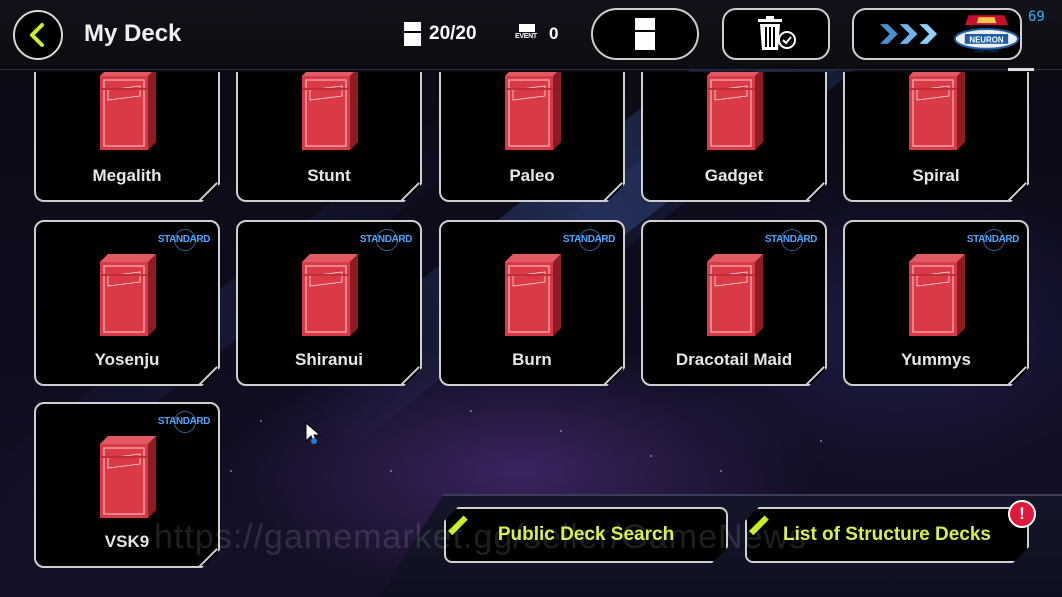 Image resolution: width=1062 pixels, height=597 pixels. I want to click on back-button, so click(38, 35).